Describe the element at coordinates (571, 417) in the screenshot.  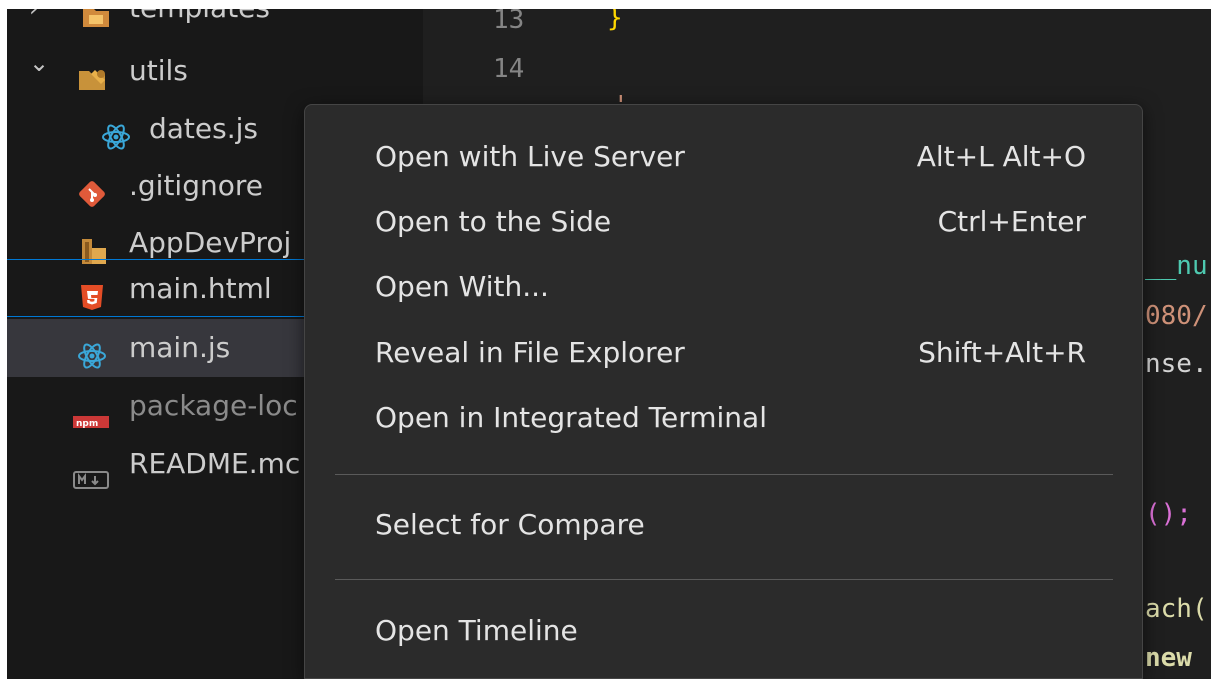
I see `menu-item-label: Open in Integrated Terminal` at that location.